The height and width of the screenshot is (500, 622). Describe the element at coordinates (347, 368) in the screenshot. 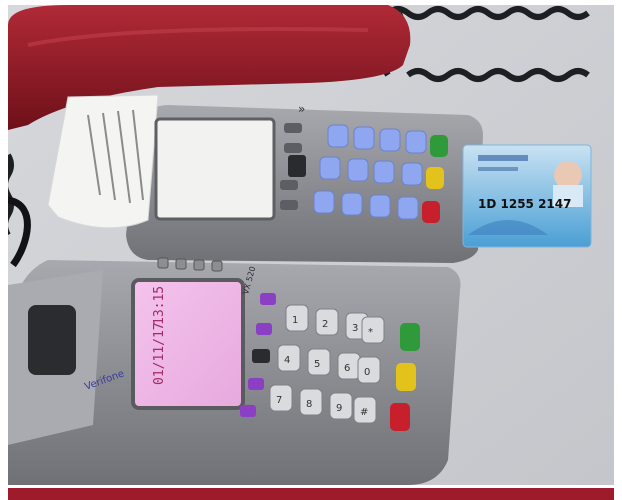

I see `key-6: 6` at that location.